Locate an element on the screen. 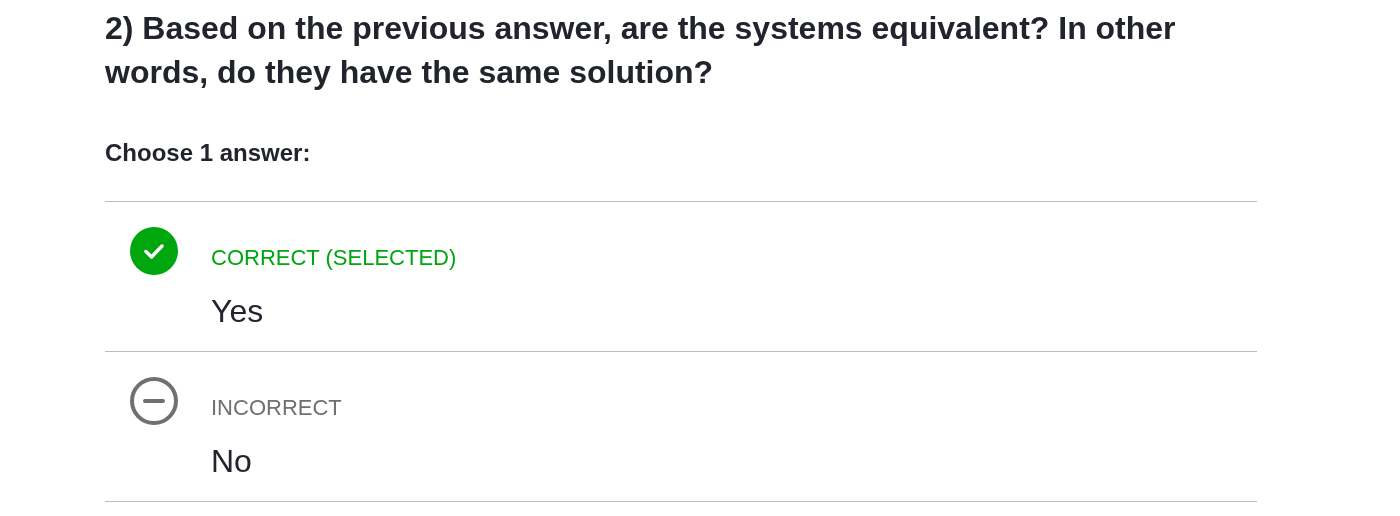  answer-status: INCORRECT is located at coordinates (276, 408).